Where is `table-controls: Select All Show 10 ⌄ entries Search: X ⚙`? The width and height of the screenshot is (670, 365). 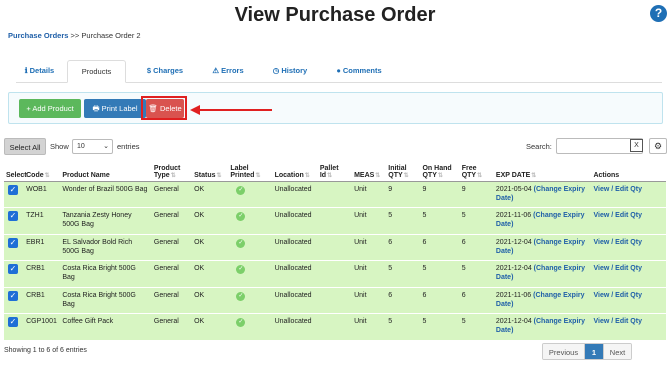
table-controls: Select All Show 10 ⌄ entries Search: X ⚙ is located at coordinates (335, 147).